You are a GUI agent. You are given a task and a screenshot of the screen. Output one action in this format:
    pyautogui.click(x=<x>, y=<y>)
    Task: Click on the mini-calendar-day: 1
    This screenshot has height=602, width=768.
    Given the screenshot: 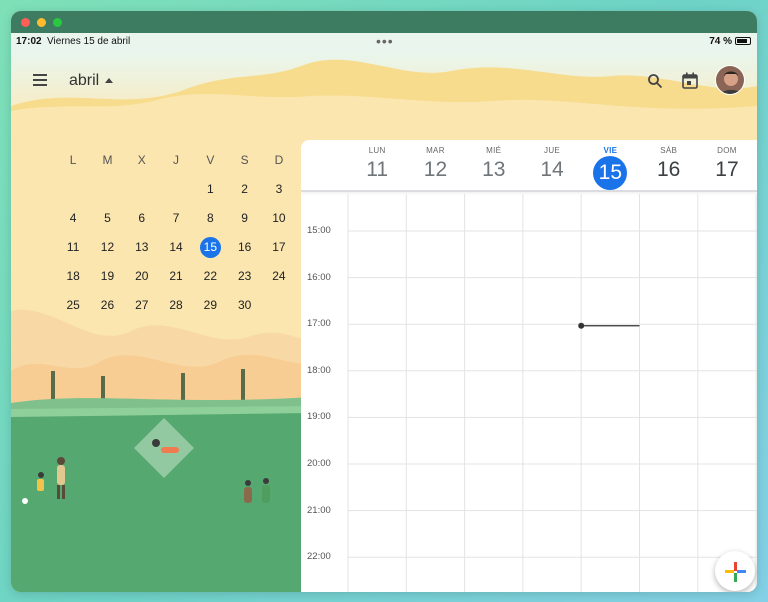 What is the action you would take?
    pyautogui.click(x=210, y=189)
    